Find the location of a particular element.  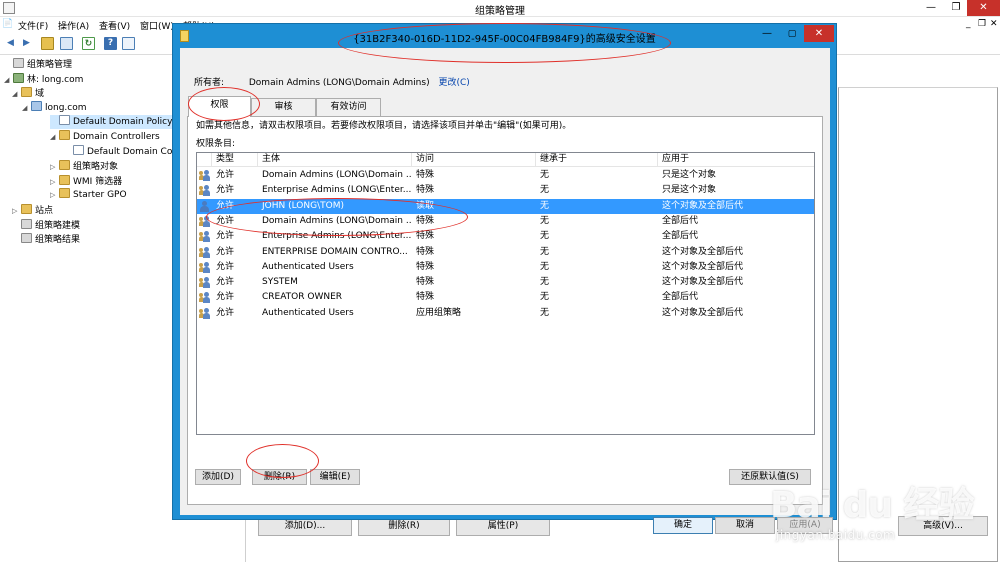

menu-view: 查看(V) is located at coordinates (114, 25).